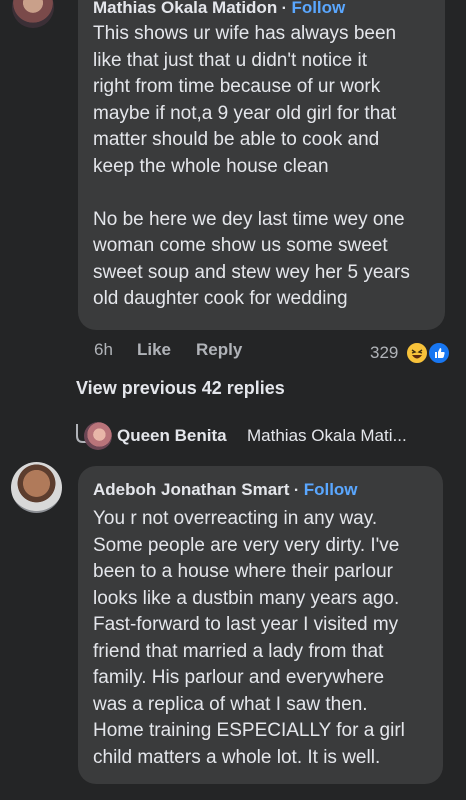 The image size is (466, 800). I want to click on haha-emoji-icon, so click(417, 353).